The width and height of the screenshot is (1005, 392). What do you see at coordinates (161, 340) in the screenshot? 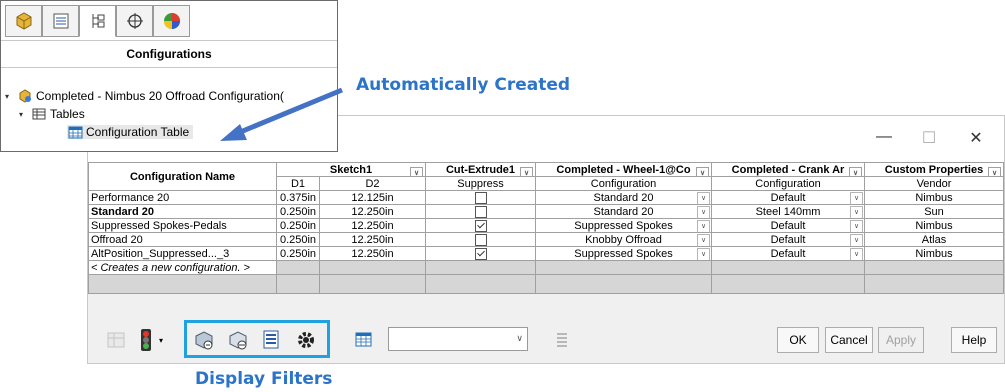
I see `dropdown-arrow-icon: ▾` at bounding box center [161, 340].